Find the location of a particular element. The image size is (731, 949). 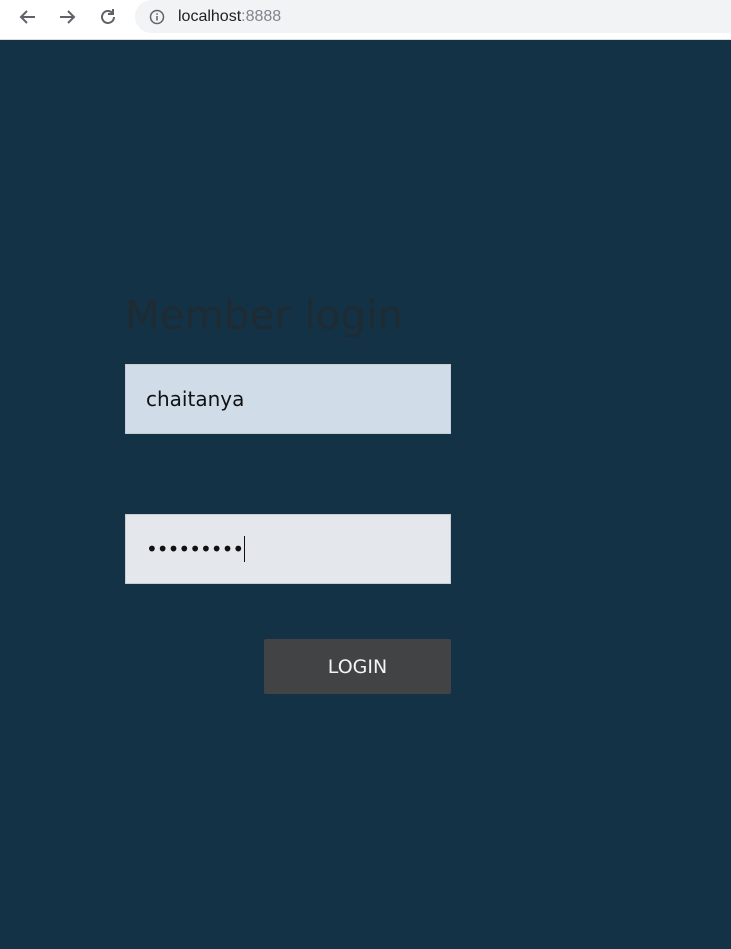

username-input: chaitanya is located at coordinates (288, 399).